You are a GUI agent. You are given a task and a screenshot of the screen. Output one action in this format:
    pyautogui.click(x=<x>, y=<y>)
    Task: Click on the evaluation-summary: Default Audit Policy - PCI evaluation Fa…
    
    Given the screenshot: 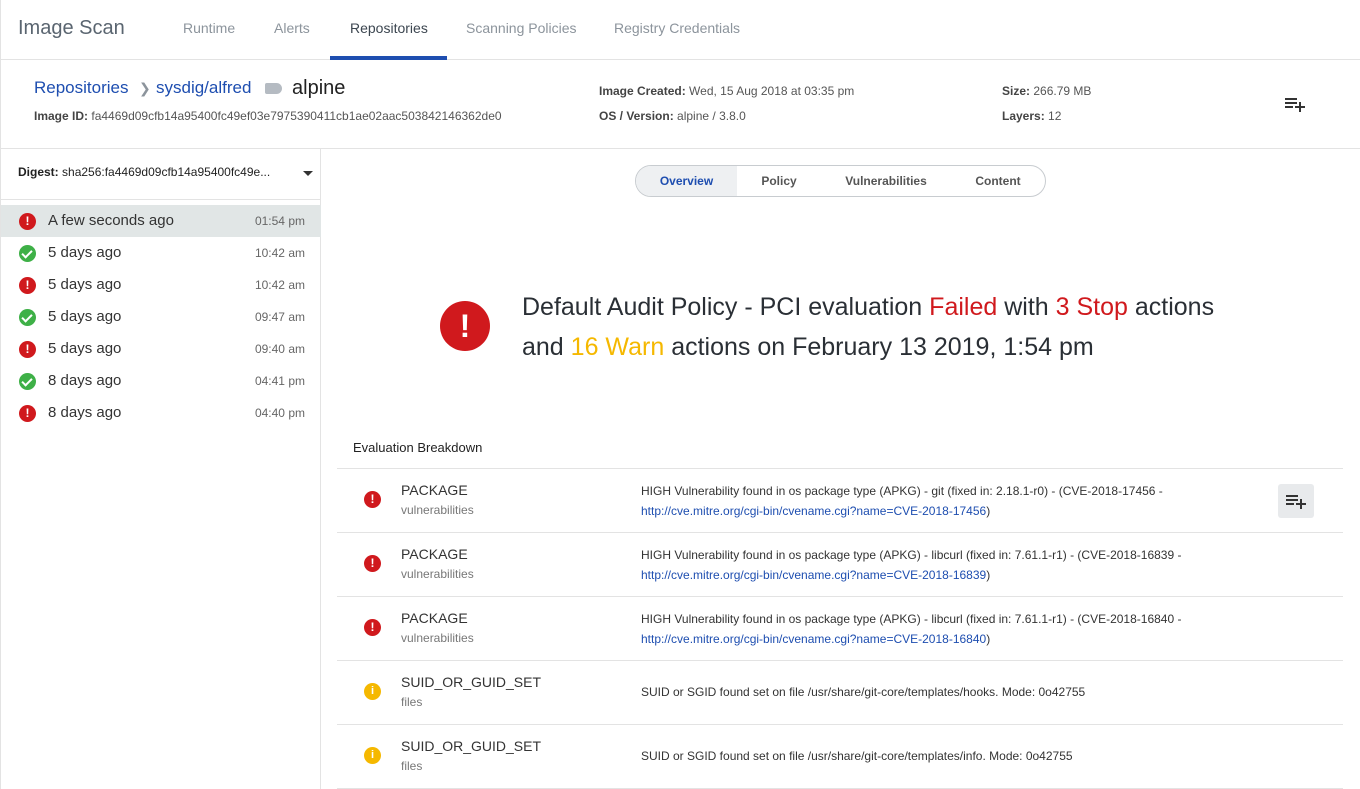 What is the action you would take?
    pyautogui.click(x=868, y=327)
    